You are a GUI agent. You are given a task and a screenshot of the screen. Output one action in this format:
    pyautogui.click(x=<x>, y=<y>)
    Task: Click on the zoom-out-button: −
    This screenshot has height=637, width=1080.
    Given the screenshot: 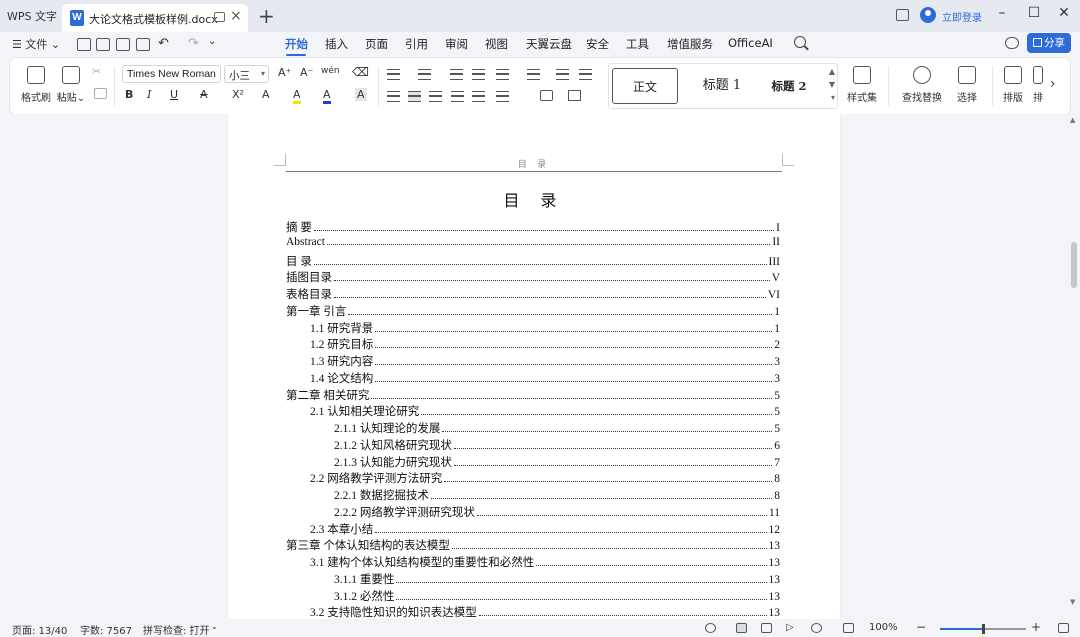 What is the action you would take?
    pyautogui.click(x=921, y=627)
    